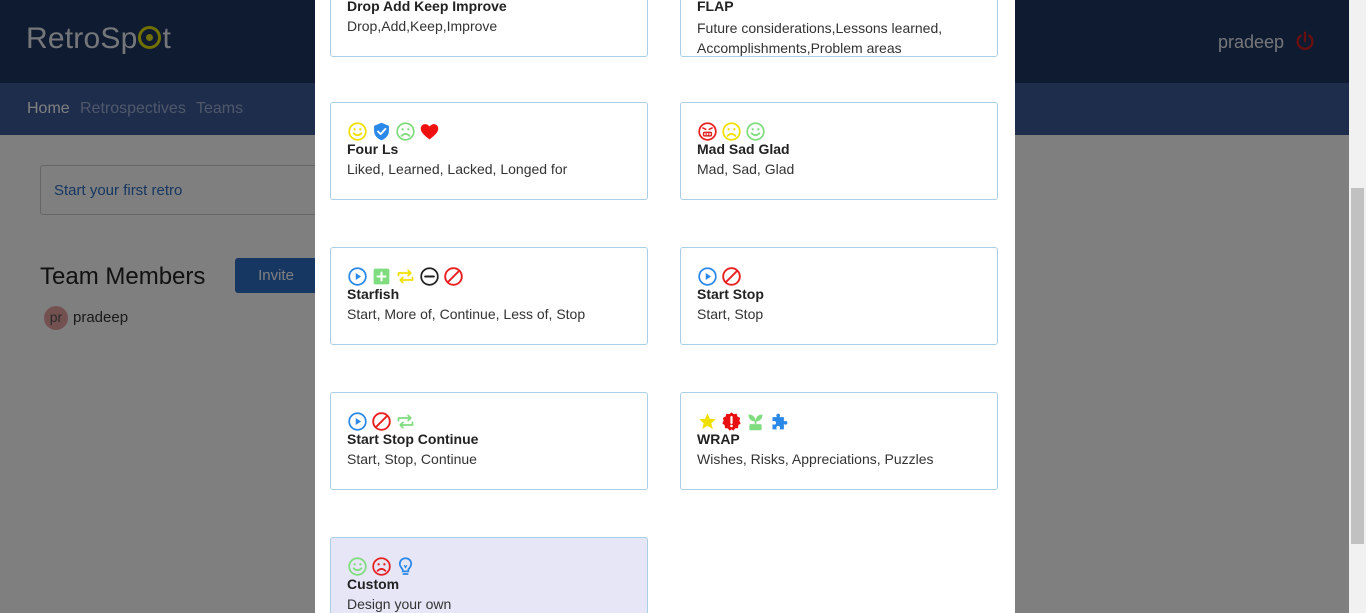 The image size is (1366, 613). I want to click on template-description: Wishes, Risks, Appreciations, Puzzles, so click(815, 459).